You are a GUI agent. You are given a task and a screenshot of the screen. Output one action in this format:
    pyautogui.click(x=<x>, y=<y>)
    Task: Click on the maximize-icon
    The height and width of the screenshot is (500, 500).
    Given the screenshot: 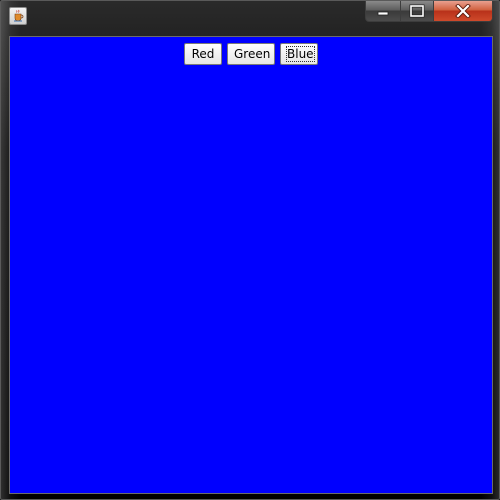 What is the action you would take?
    pyautogui.click(x=417, y=11)
    